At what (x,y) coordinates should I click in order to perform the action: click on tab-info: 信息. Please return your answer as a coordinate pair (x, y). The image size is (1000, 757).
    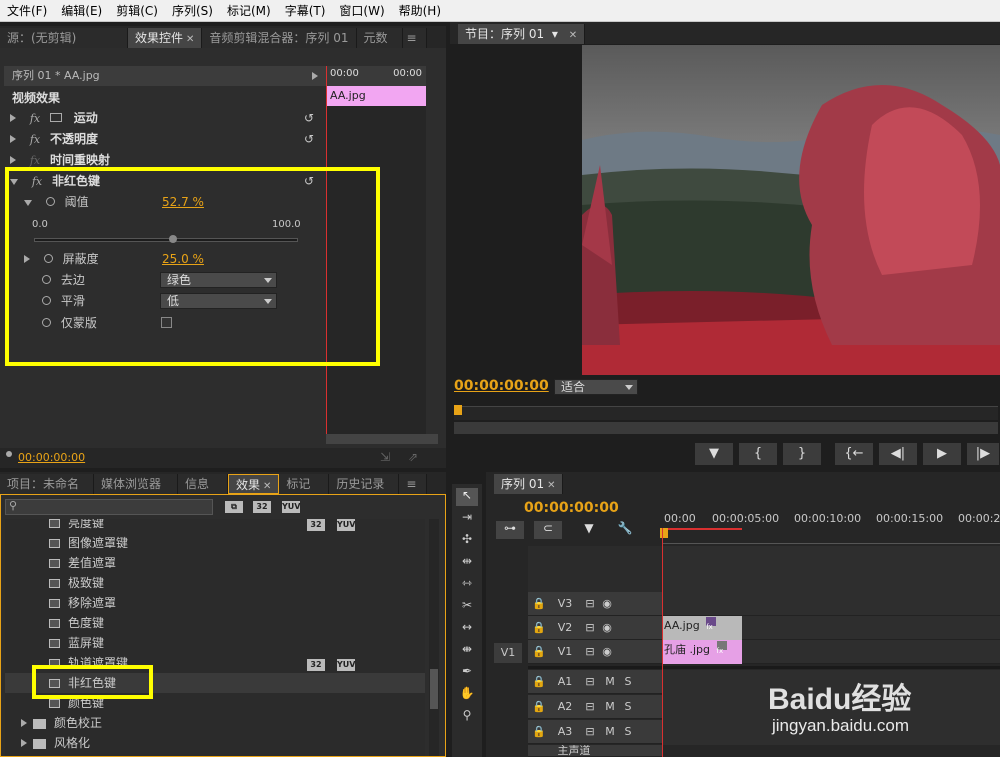
    Looking at the image, I should click on (203, 484).